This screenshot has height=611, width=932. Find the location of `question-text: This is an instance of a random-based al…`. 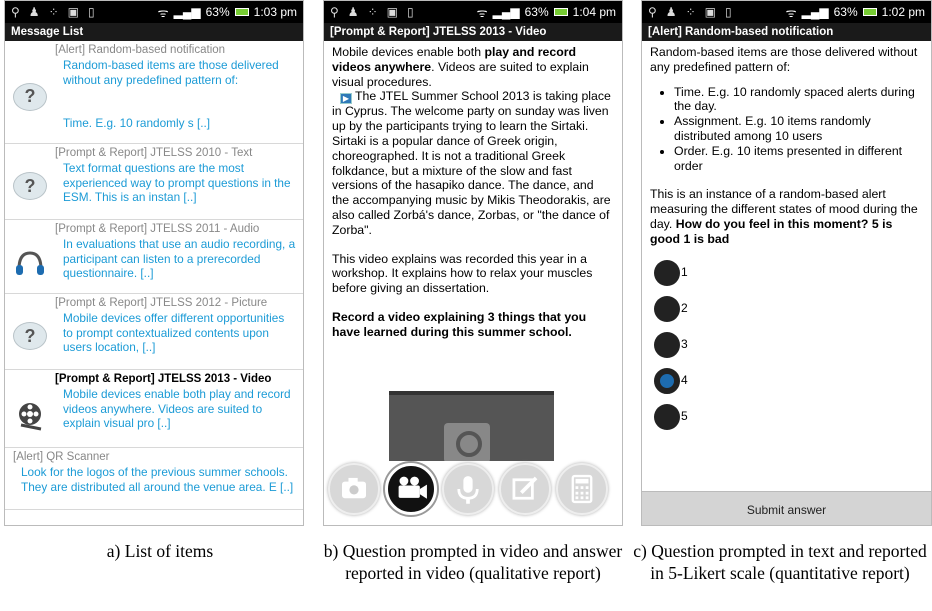

question-text: This is an instance of a random-based al… is located at coordinates (784, 216).